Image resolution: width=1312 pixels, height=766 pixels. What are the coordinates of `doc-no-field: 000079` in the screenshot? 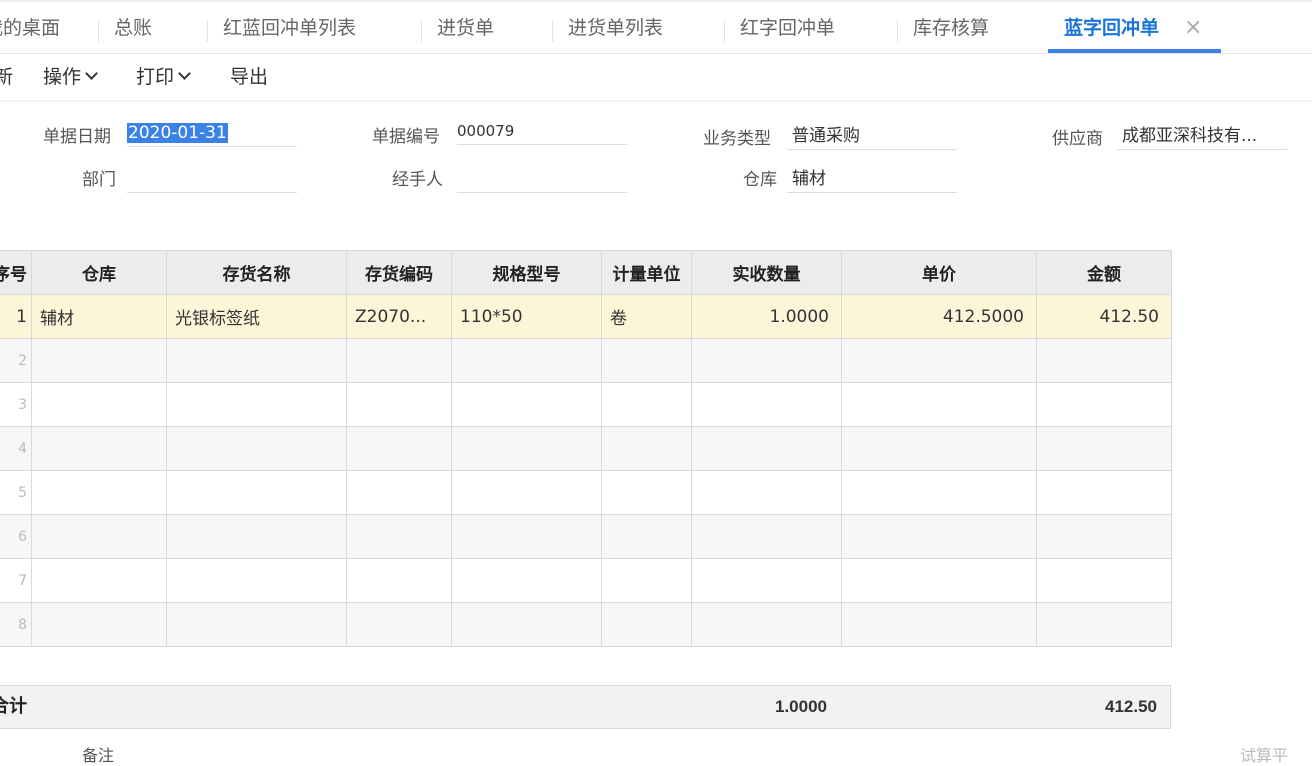 It's located at (542, 131).